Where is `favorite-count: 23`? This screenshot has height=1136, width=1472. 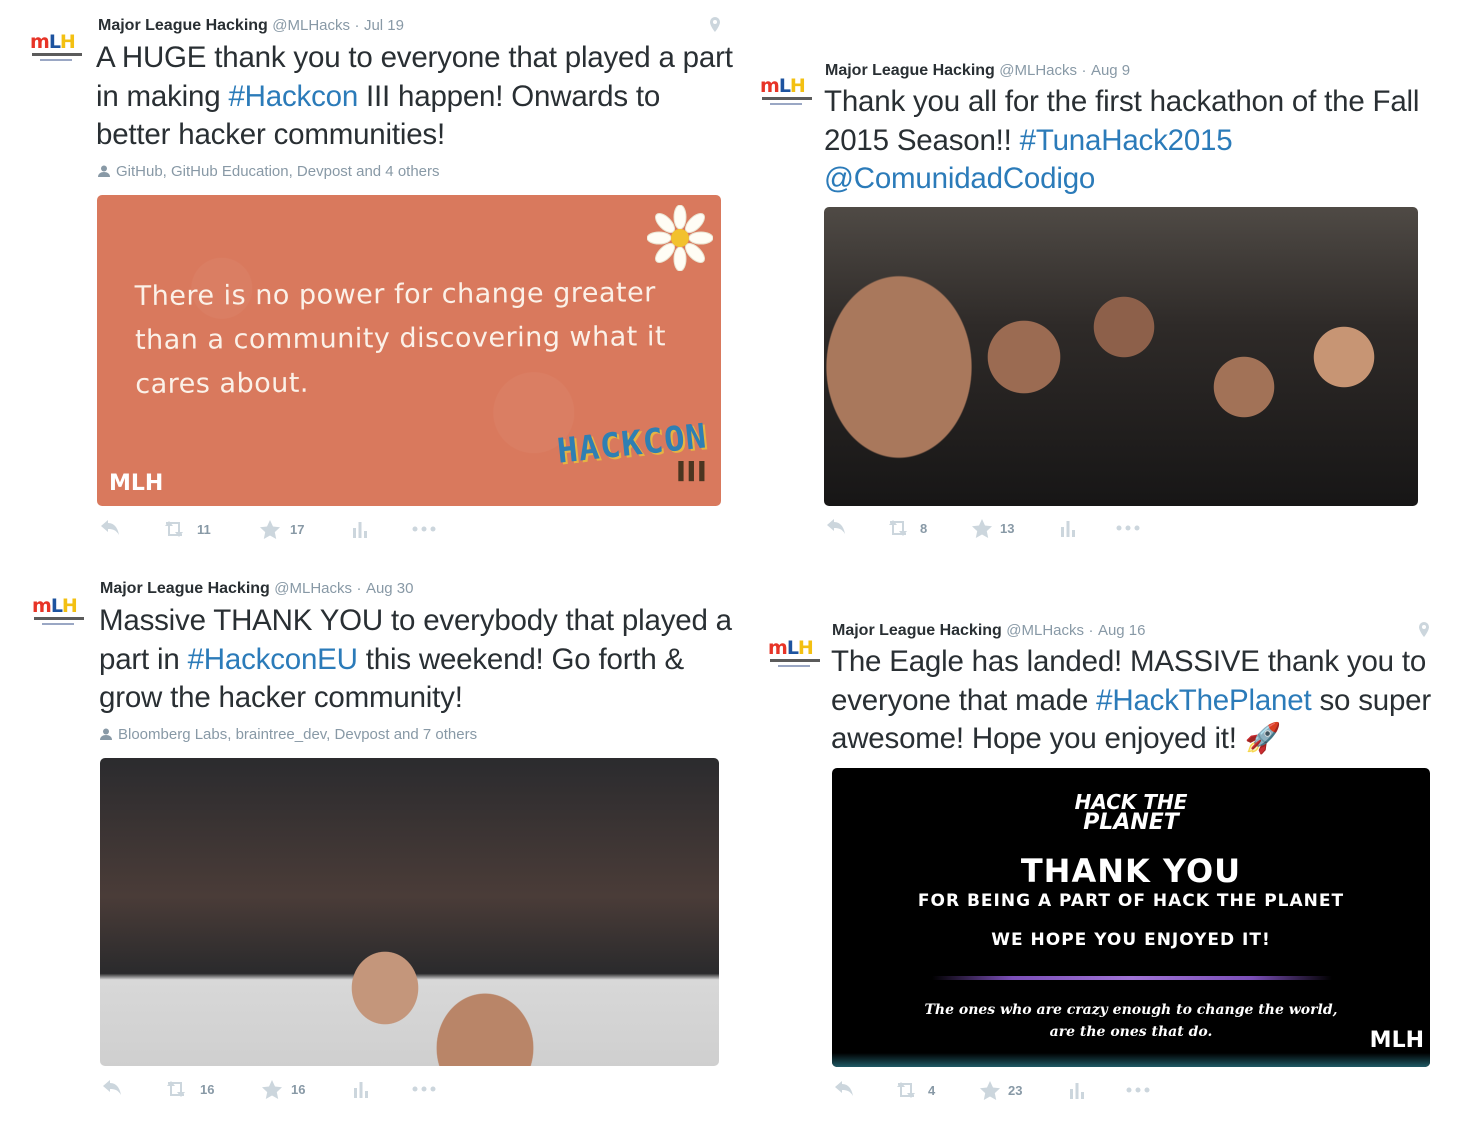
favorite-count: 23 is located at coordinates (1015, 1090).